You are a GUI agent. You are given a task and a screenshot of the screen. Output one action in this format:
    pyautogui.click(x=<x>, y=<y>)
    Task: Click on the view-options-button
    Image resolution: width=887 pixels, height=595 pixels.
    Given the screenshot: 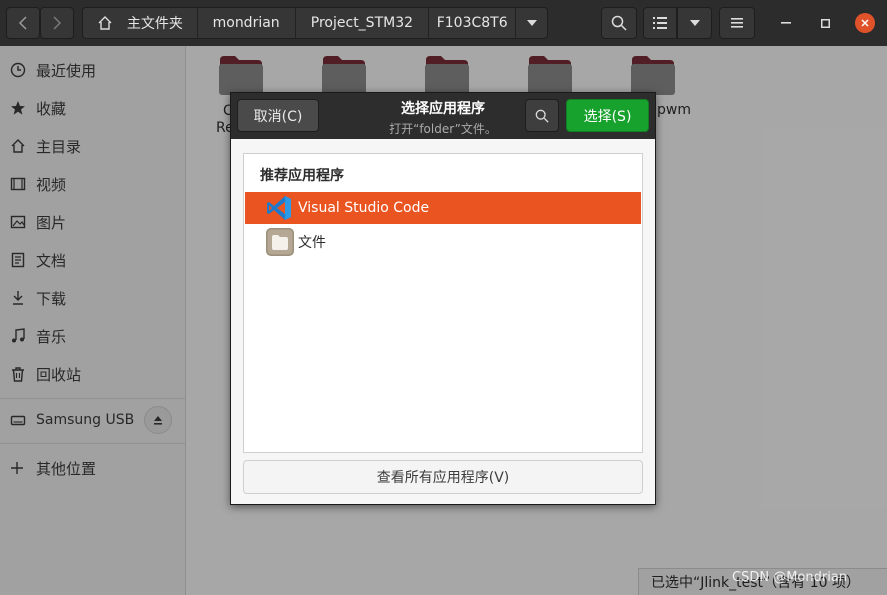 What is the action you would take?
    pyautogui.click(x=694, y=23)
    